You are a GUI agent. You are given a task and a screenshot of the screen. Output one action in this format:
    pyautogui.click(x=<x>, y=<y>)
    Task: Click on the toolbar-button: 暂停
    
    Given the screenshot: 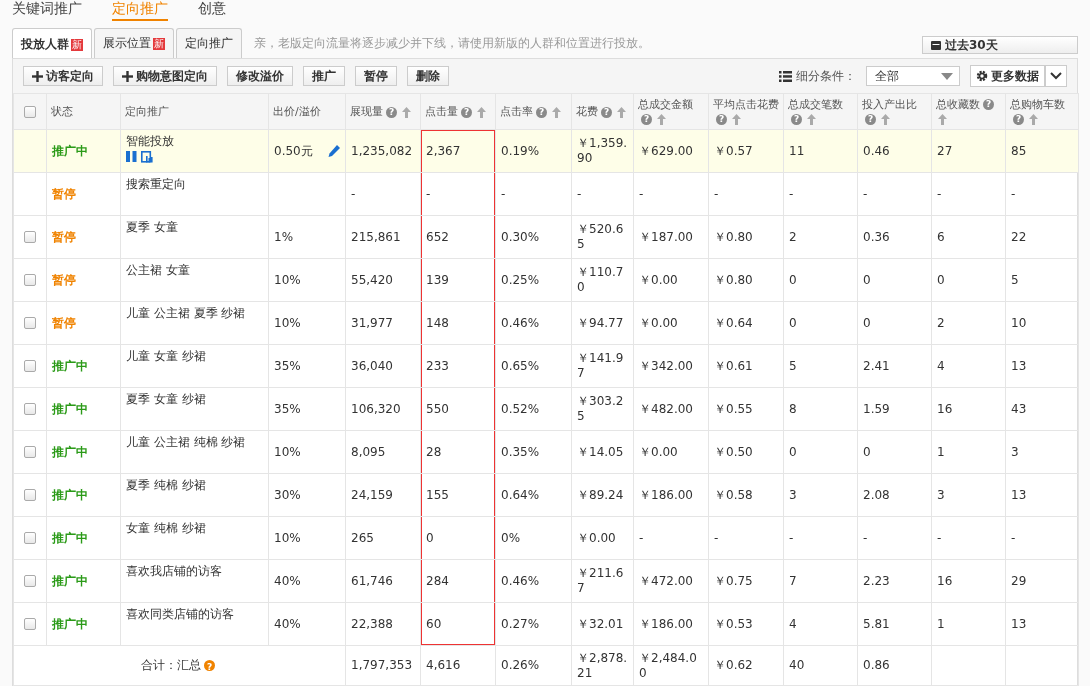 What is the action you would take?
    pyautogui.click(x=376, y=76)
    